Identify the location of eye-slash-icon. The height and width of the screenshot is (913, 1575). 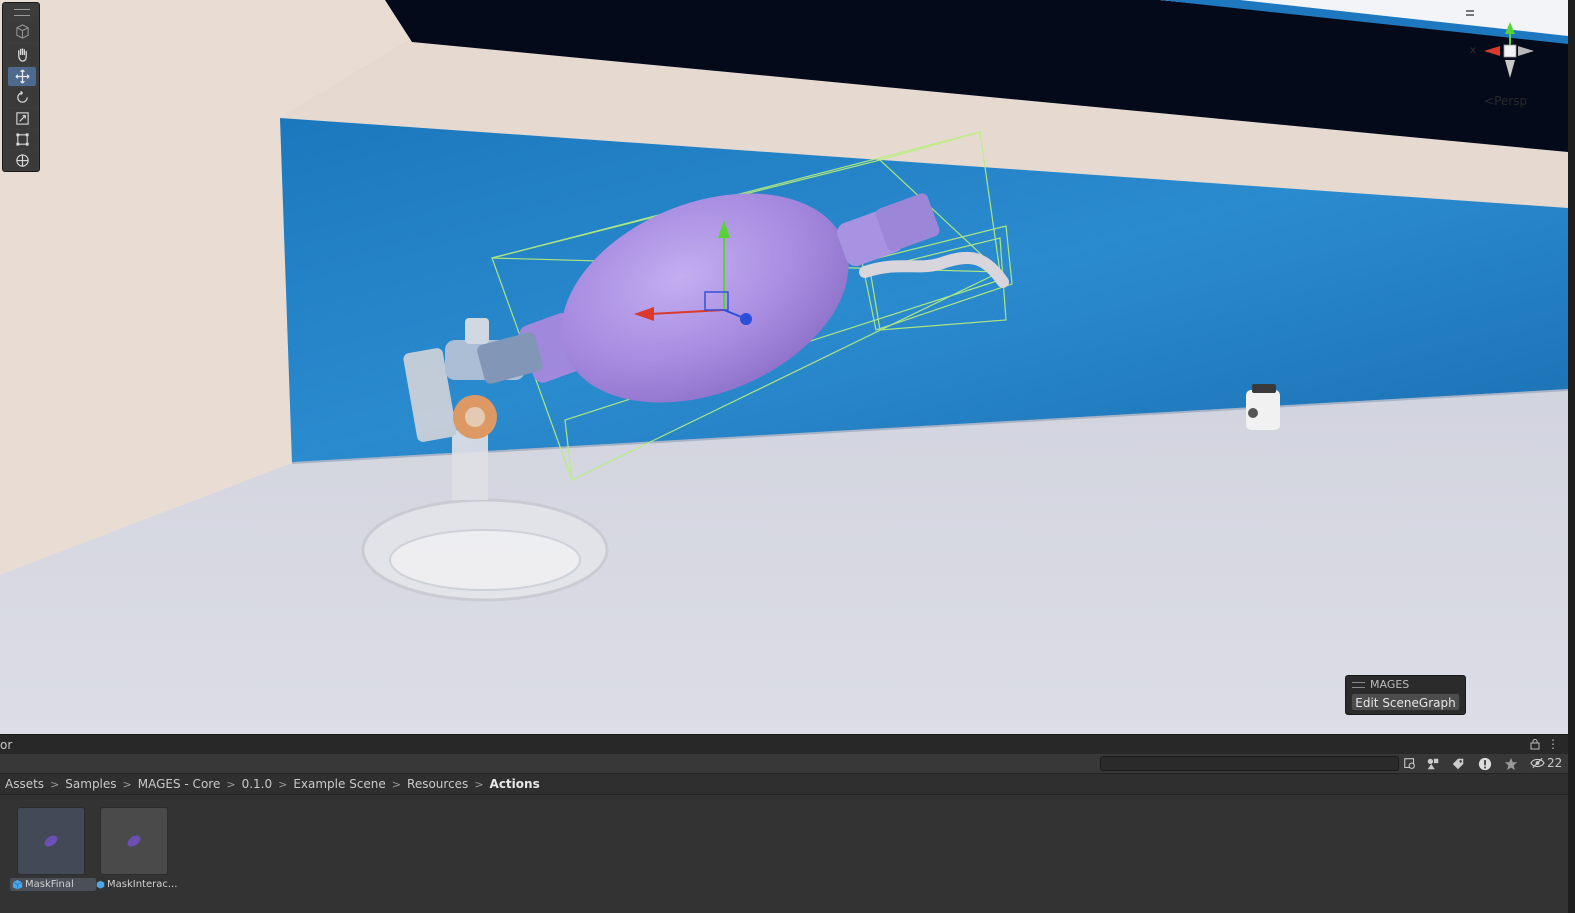
(1537, 763).